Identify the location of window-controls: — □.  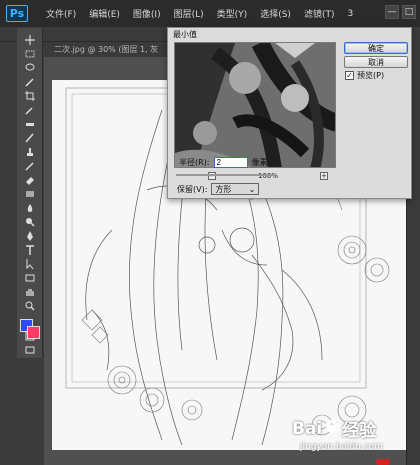
(400, 12).